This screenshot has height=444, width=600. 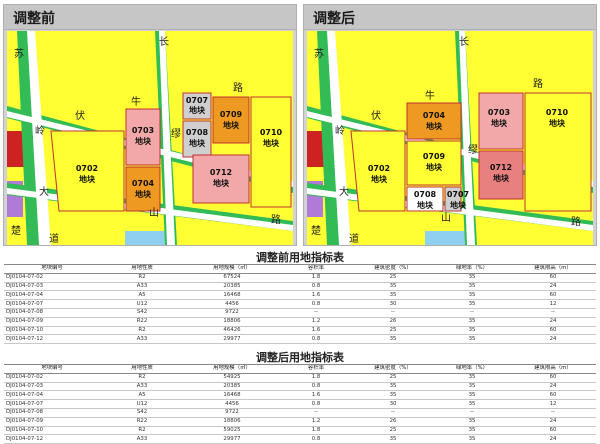 I want to click on table-cell: S42, so click(x=142, y=413).